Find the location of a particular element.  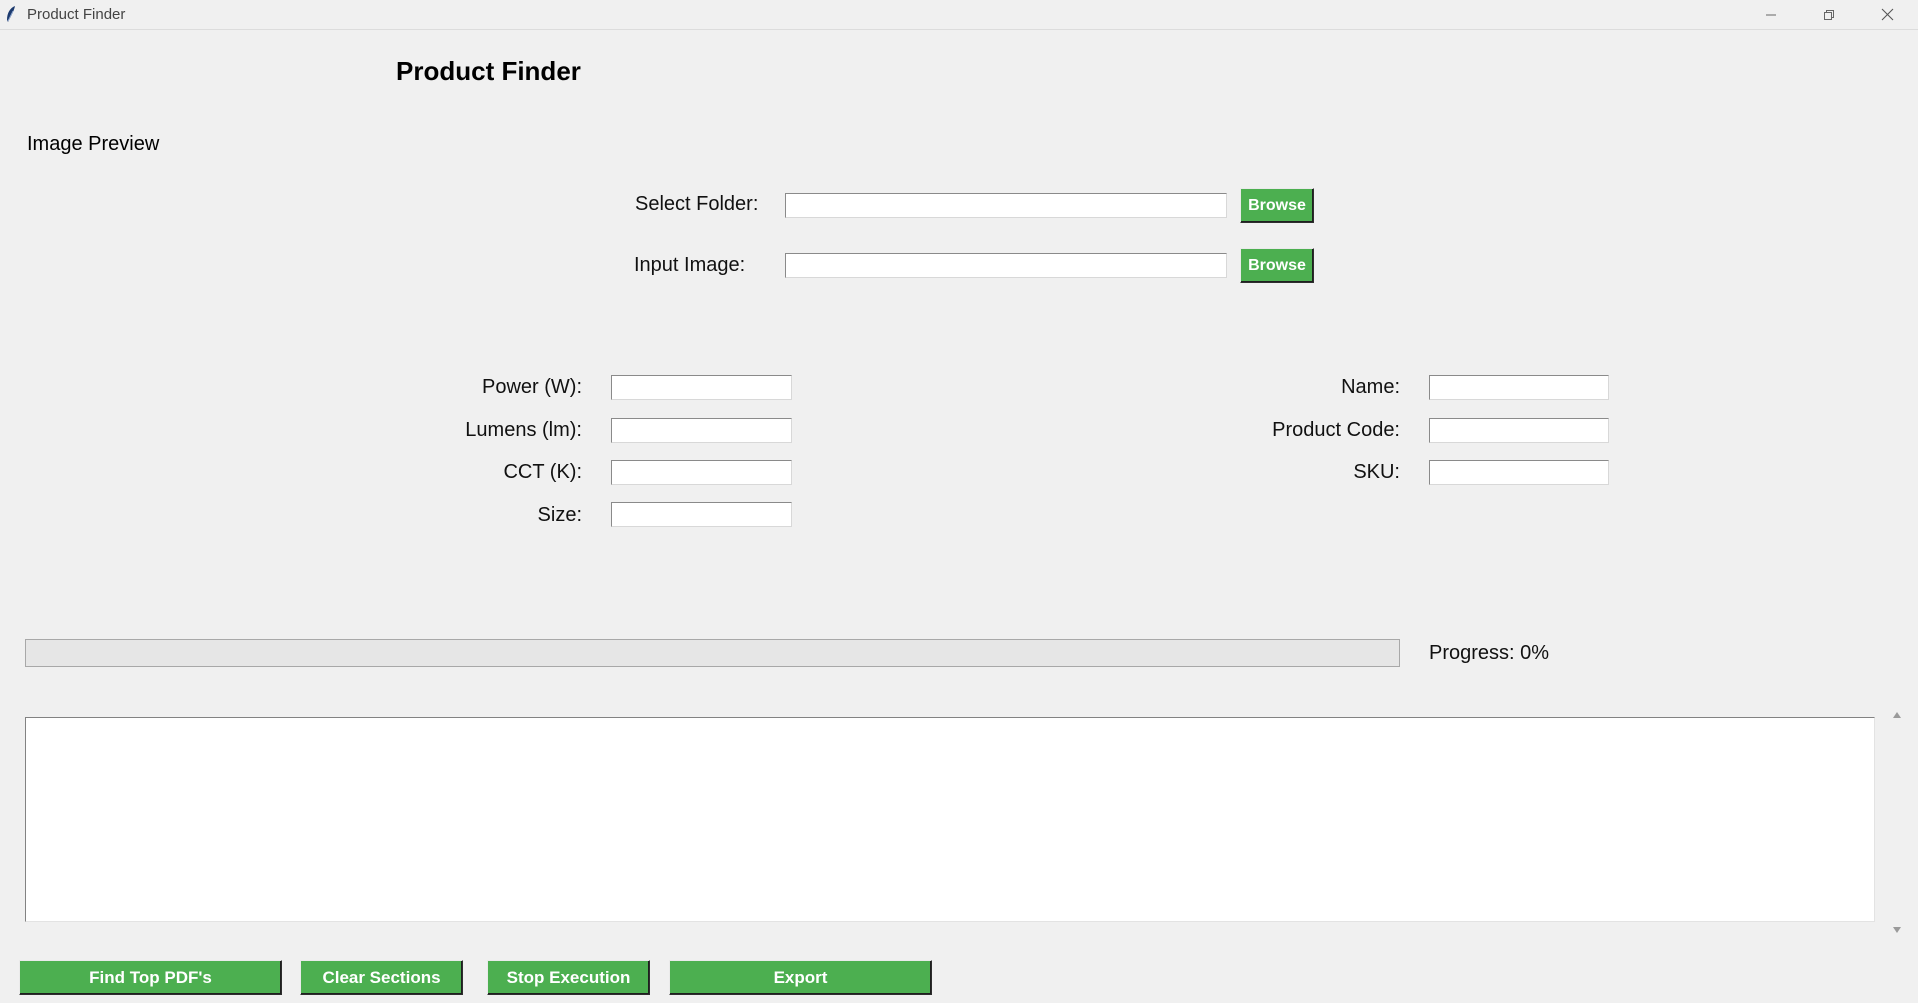

image-preview-label: Image Preview is located at coordinates (93, 144).